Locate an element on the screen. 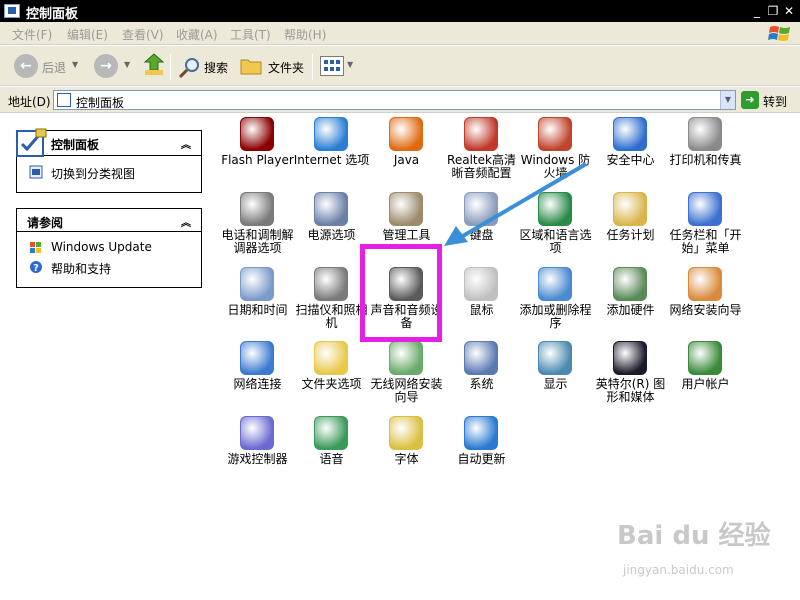 The image size is (800, 600). menu-edit: 编辑(E) is located at coordinates (87, 34).